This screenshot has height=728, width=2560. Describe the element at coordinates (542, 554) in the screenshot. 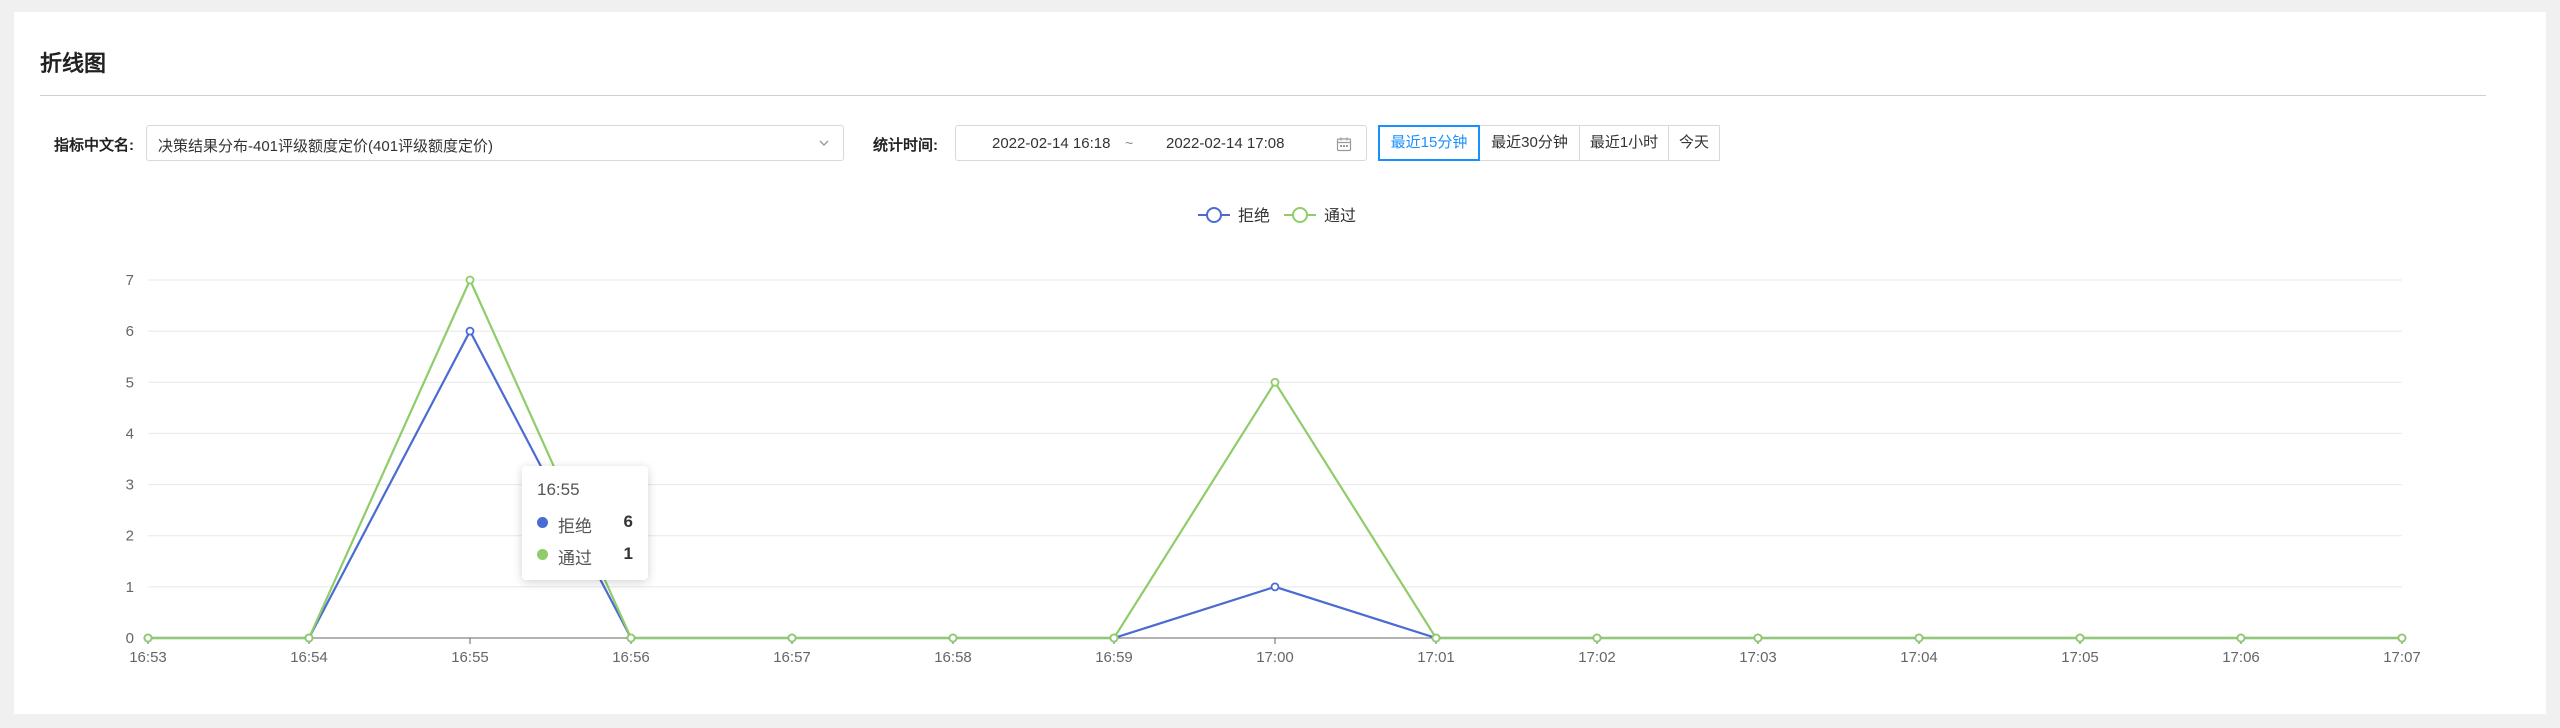

I see `tooltip-dot-pass` at that location.